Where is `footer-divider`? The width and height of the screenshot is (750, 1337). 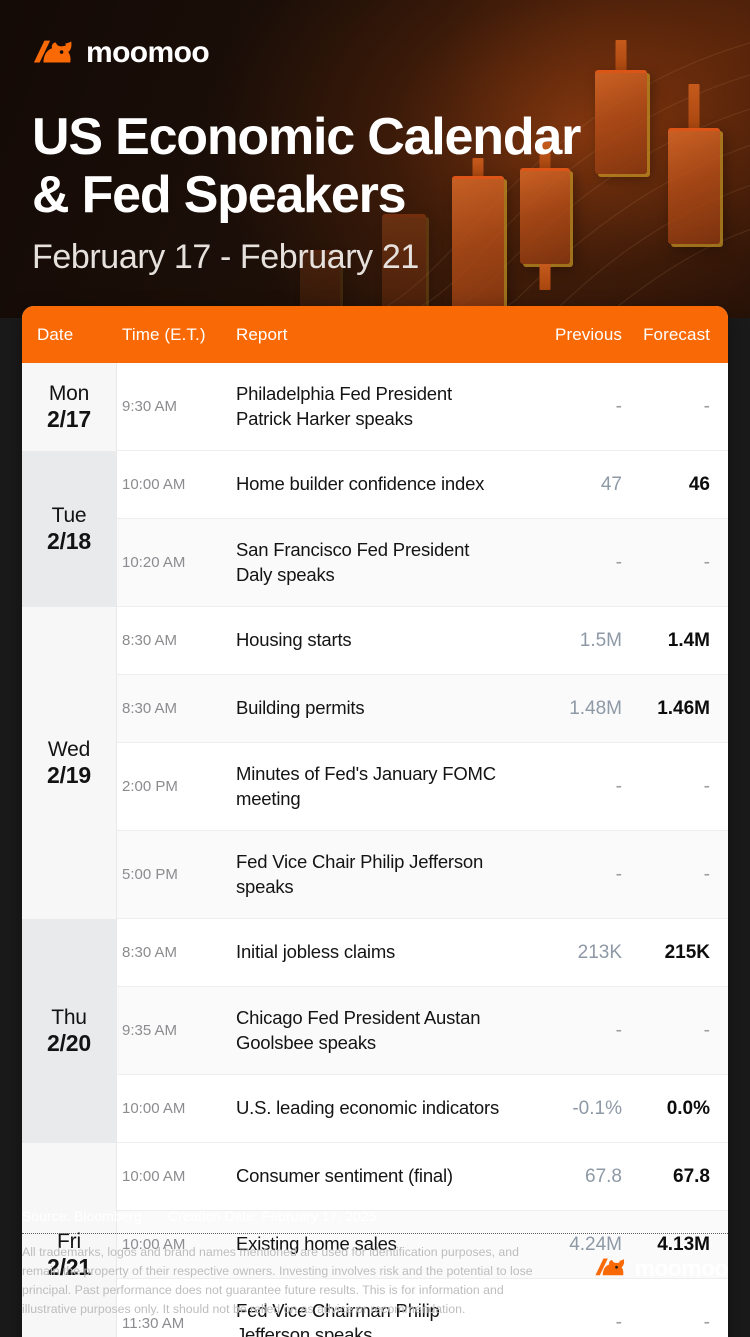
footer-divider is located at coordinates (375, 1233).